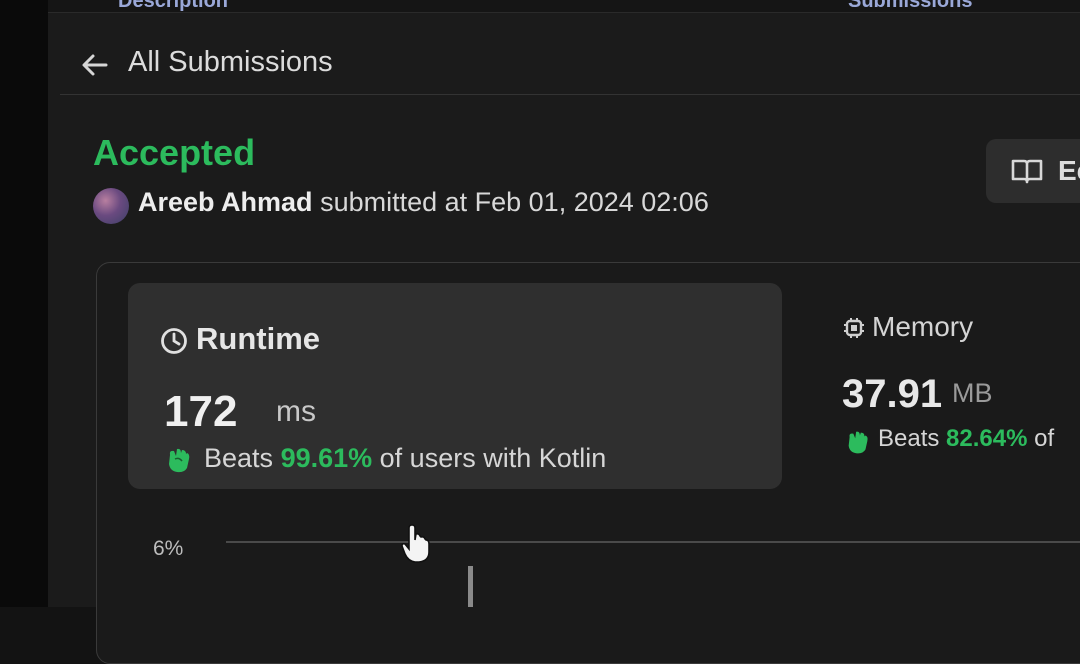 The width and height of the screenshot is (1080, 664). Describe the element at coordinates (201, 411) in the screenshot. I see `runtime-value: 172` at that location.